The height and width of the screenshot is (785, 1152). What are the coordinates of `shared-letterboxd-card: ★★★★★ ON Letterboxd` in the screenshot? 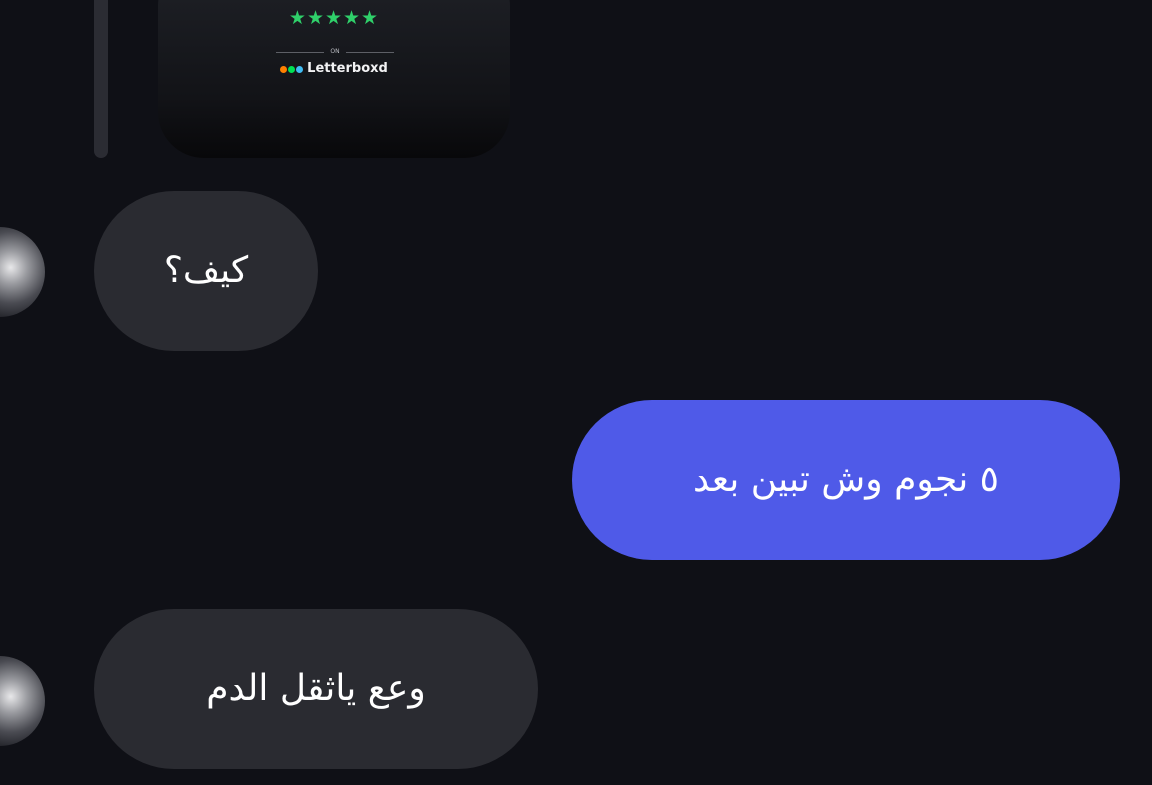 It's located at (334, 79).